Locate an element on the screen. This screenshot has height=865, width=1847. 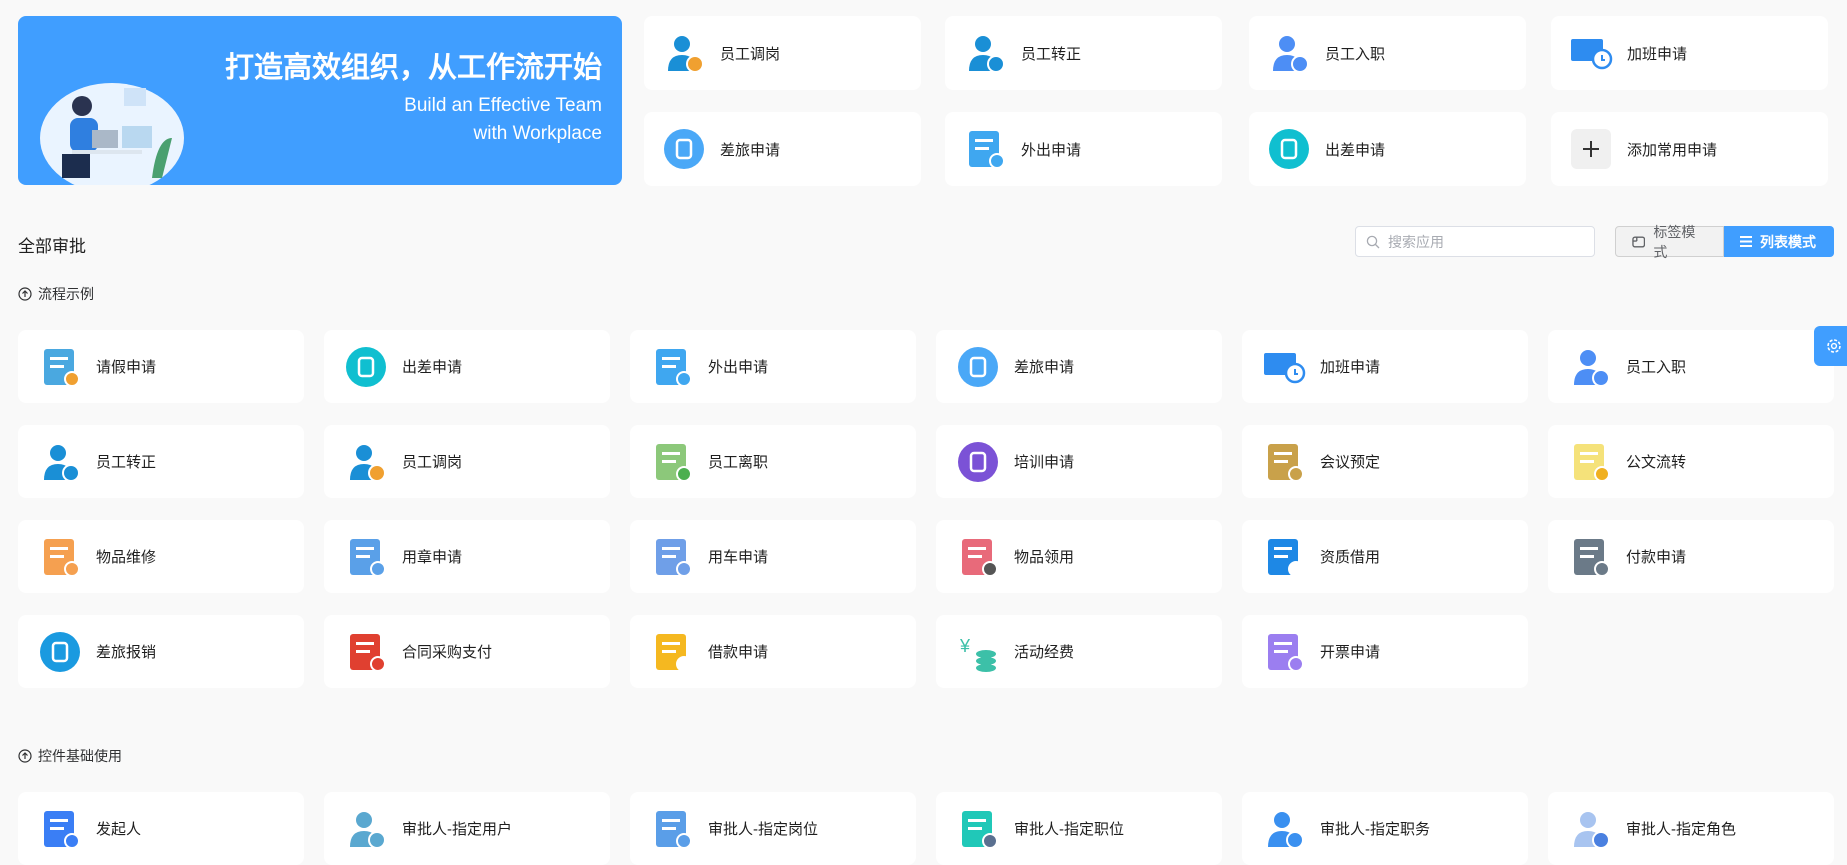
app-card-coins: ¥ 活动经费 is located at coordinates (1079, 651).